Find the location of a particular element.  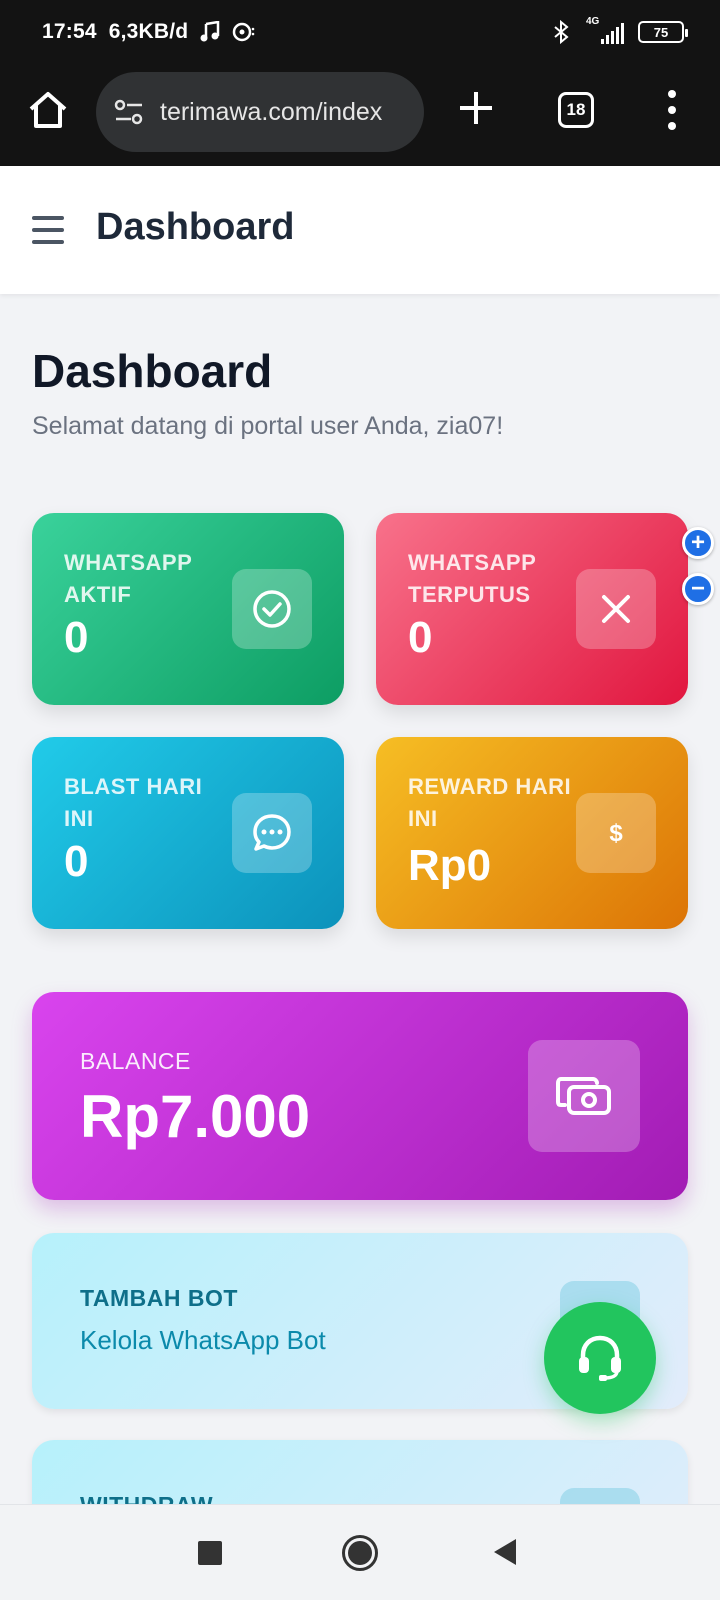

stat-card-reward-hari-ini: REWARD HARI INI Rp0 $ is located at coordinates (532, 833).